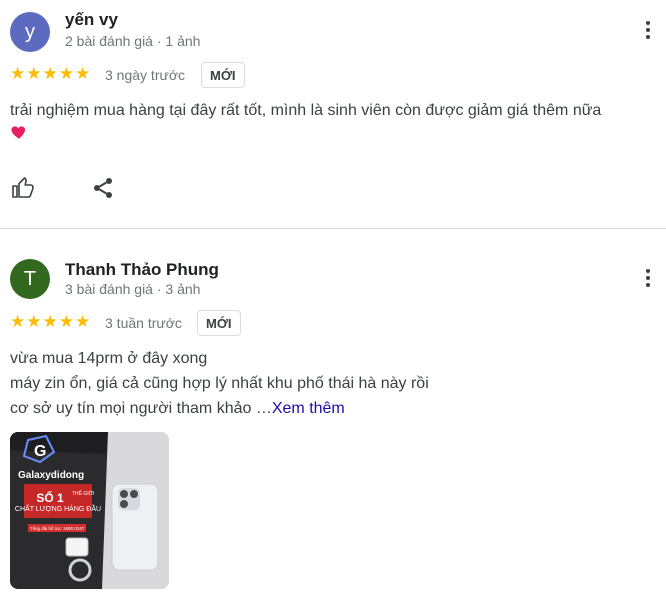  I want to click on see-more-link: Xem thêm, so click(308, 408).